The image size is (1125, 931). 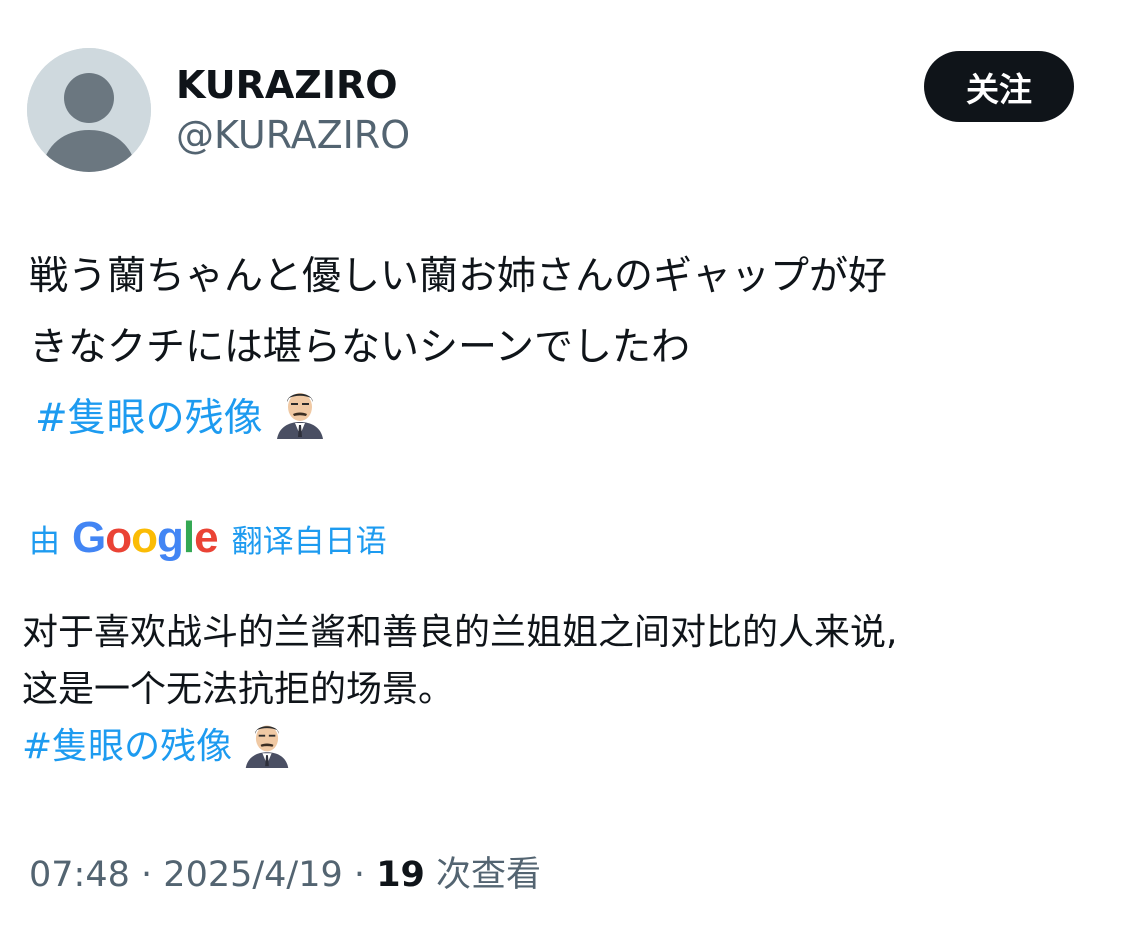 I want to click on translated-text-line: 这是一个无法抗拒的场景。, so click(x=238, y=689).